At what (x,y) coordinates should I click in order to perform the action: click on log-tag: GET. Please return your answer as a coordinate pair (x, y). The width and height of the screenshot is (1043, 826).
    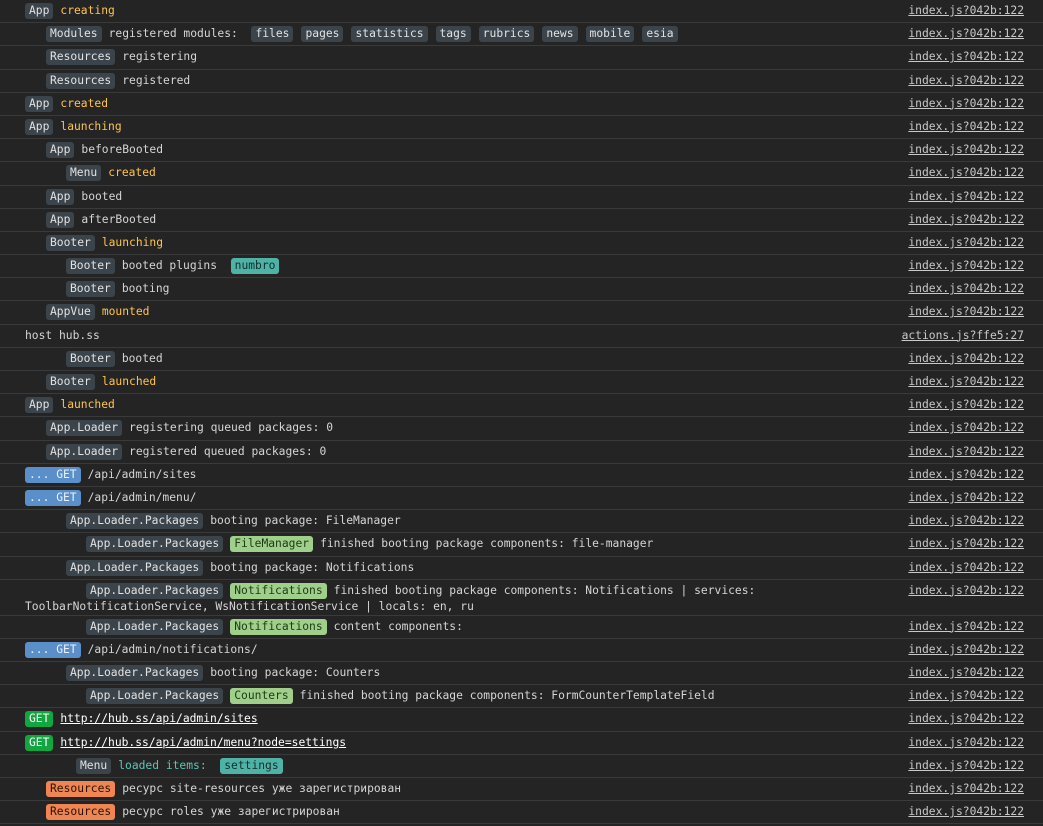
    Looking at the image, I should click on (39, 742).